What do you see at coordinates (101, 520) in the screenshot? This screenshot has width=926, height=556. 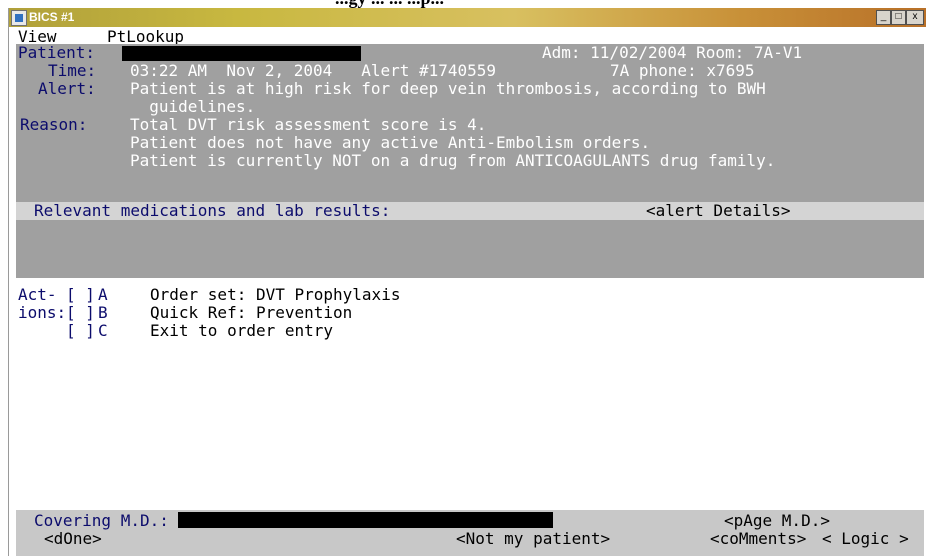 I see `covering-md-label: Covering M.D.:` at bounding box center [101, 520].